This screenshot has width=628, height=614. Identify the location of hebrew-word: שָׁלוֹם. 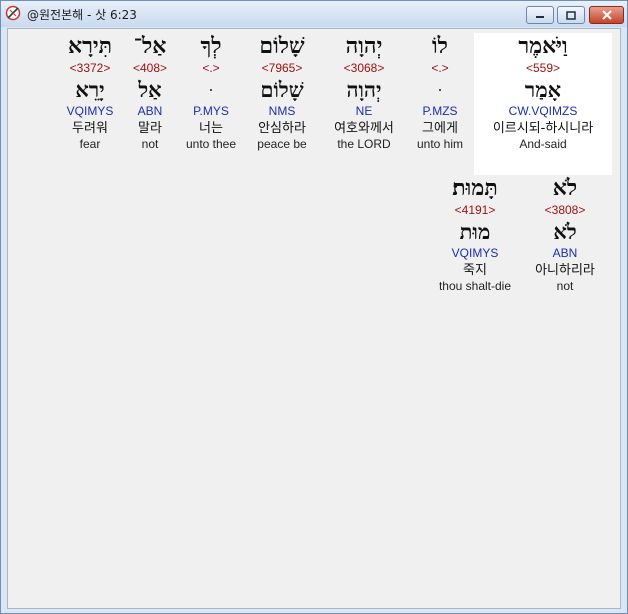
(282, 46).